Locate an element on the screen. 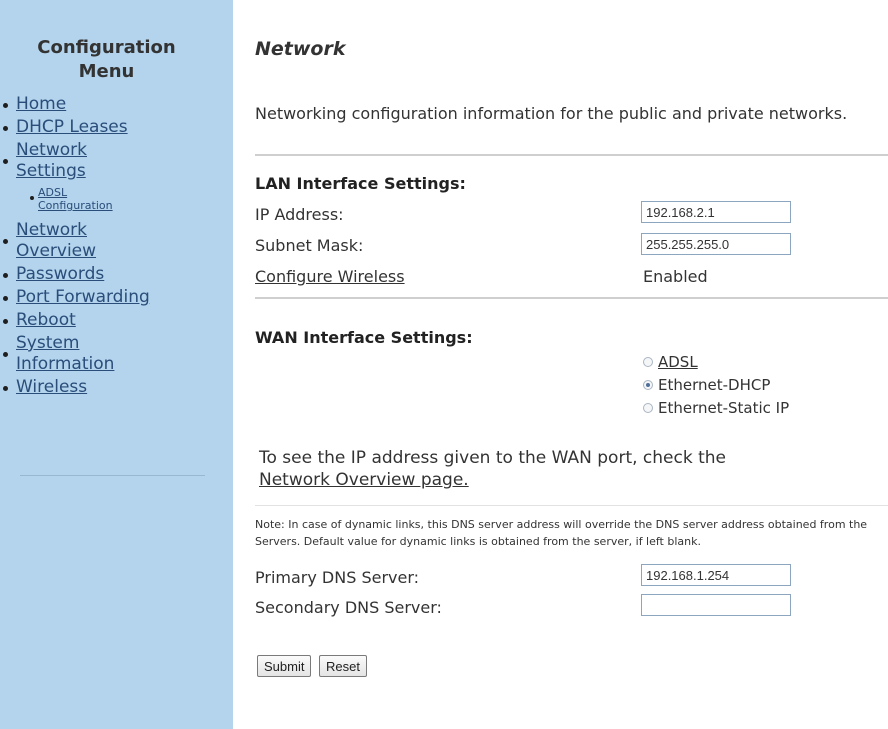 Image resolution: width=888 pixels, height=729 pixels. ip-address-input is located at coordinates (716, 212).